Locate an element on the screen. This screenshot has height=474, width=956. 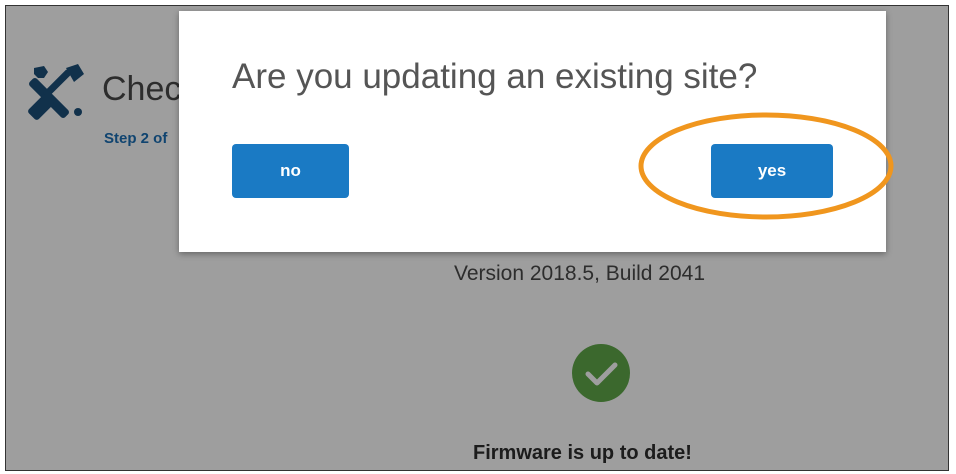
dialog-question: Are you updating an existing site? is located at coordinates (495, 76).